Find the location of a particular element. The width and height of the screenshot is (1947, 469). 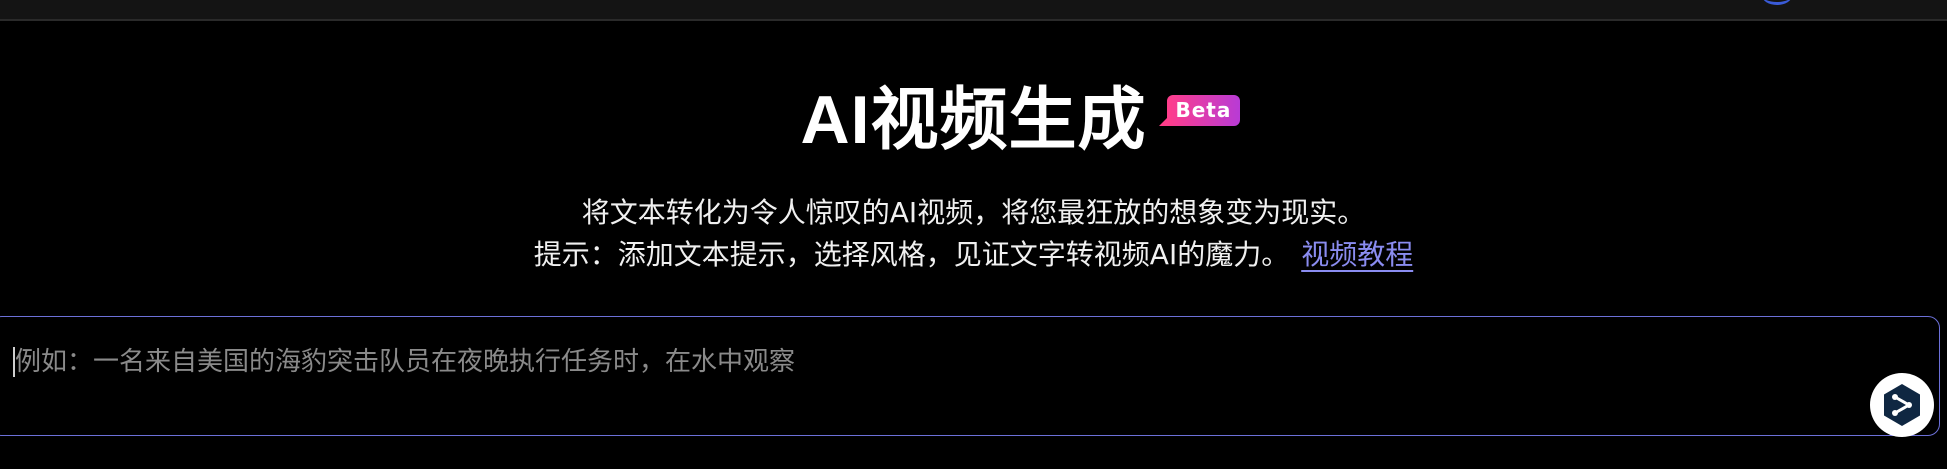

title-row: AI视频生成 Beta is located at coordinates (1020, 120).